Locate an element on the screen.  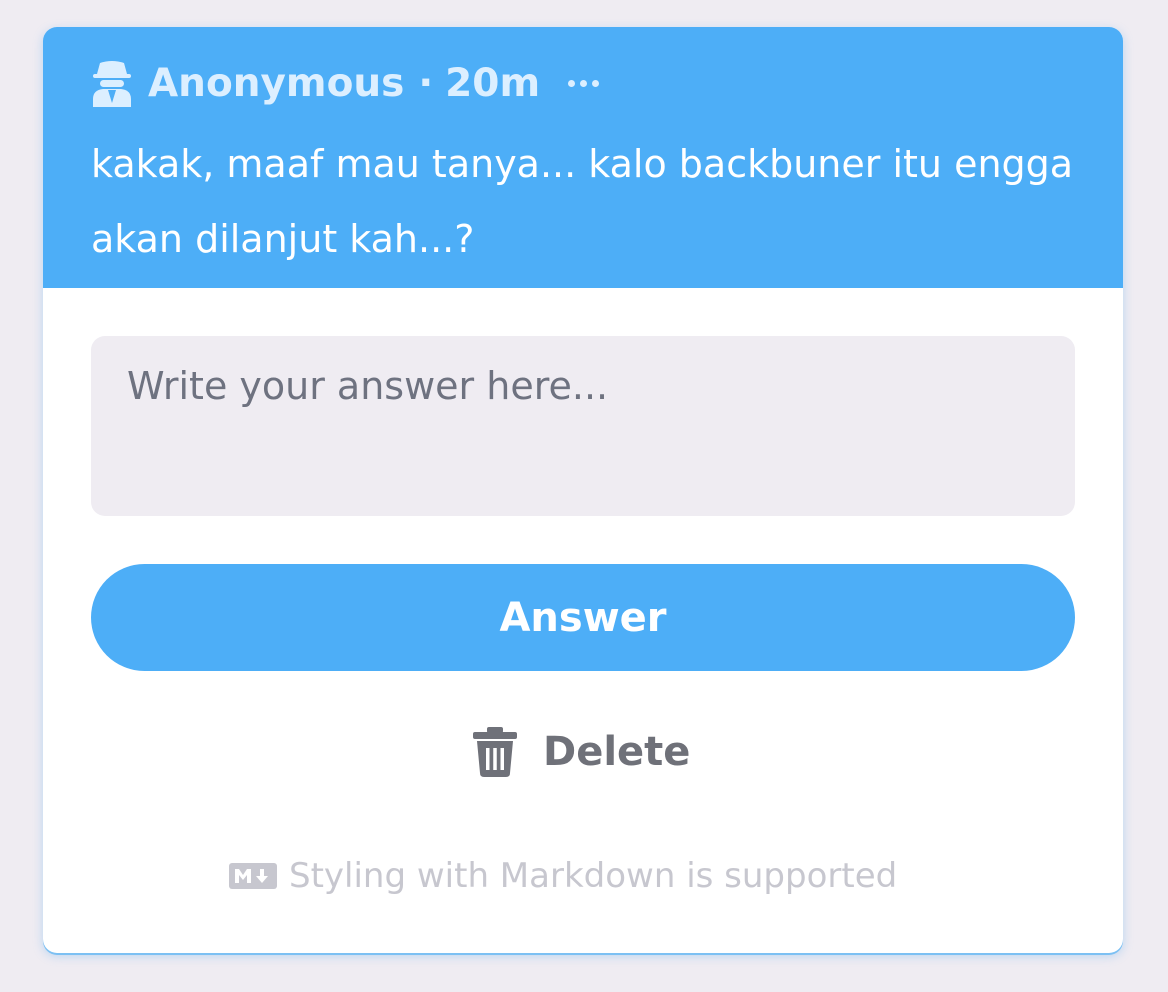
question-meta: Anonymous · 20m is located at coordinates (345, 83).